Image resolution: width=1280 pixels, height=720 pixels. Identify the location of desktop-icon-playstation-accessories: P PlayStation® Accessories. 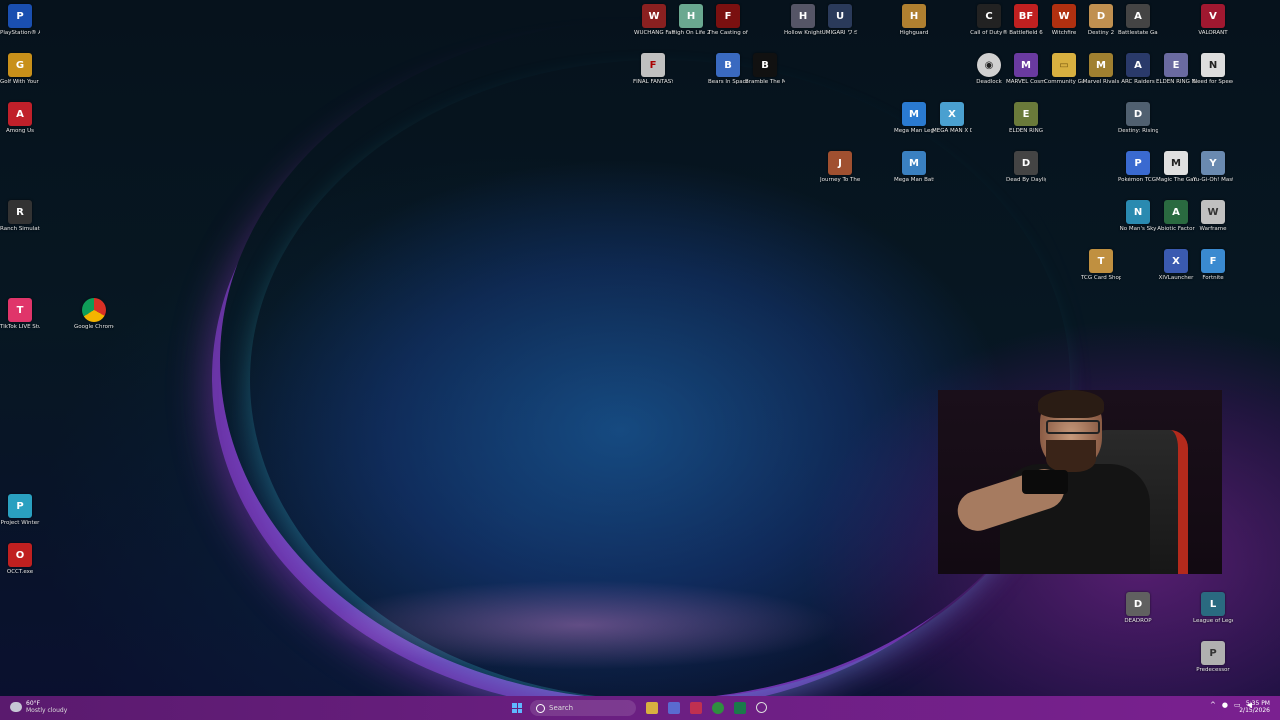
(20, 20).